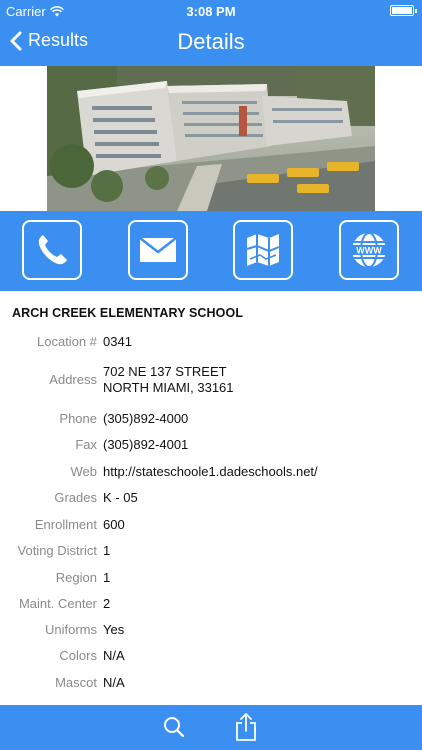 This screenshot has width=422, height=750. I want to click on action-bar: WWW, so click(211, 251).